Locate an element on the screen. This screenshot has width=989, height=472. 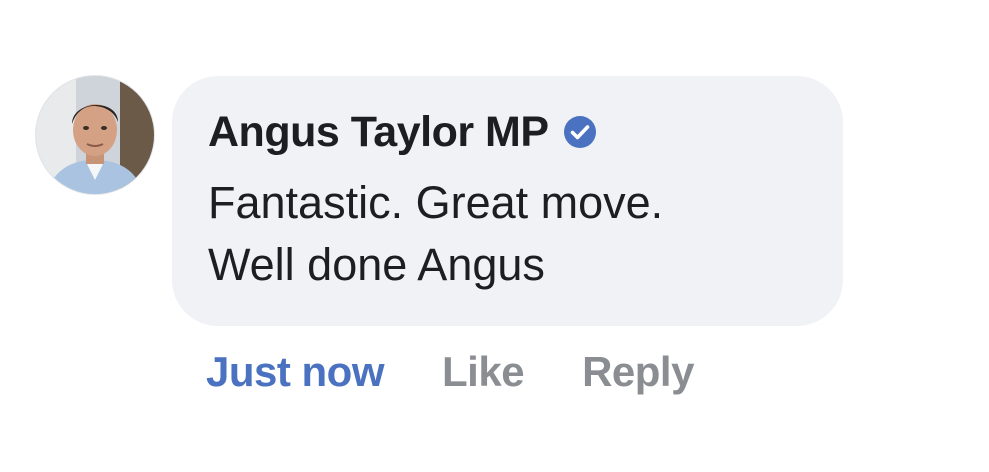
comment-actions: Just now Like Reply is located at coordinates (479, 372).